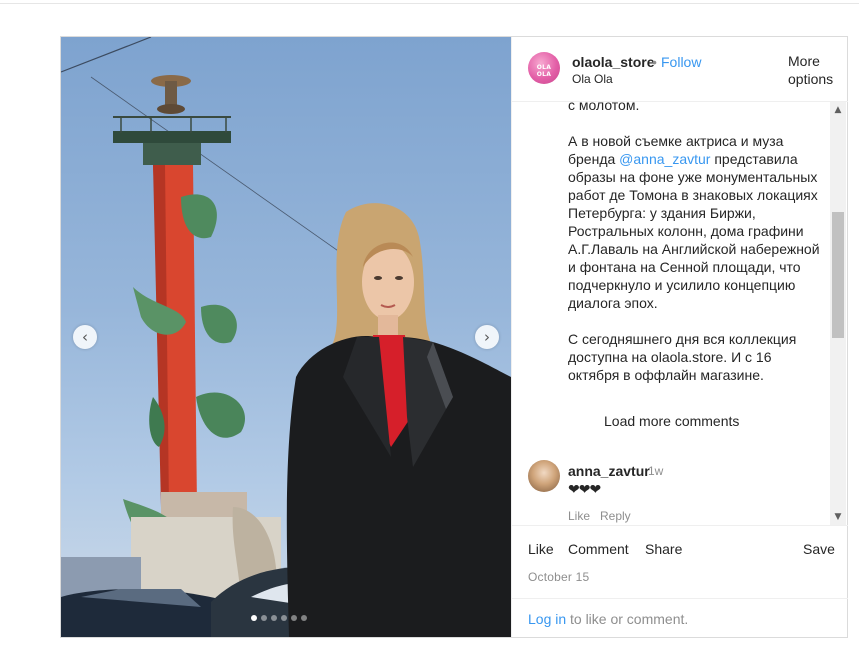 This screenshot has height=659, width=859. What do you see at coordinates (613, 62) in the screenshot?
I see `username-link: olaola_store` at bounding box center [613, 62].